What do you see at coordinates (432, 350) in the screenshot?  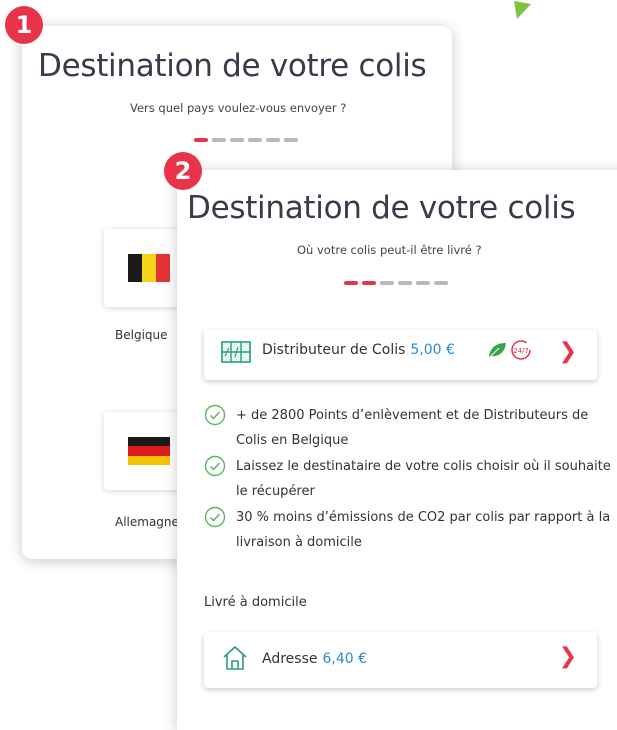 I see `option-price: 5,00 €` at bounding box center [432, 350].